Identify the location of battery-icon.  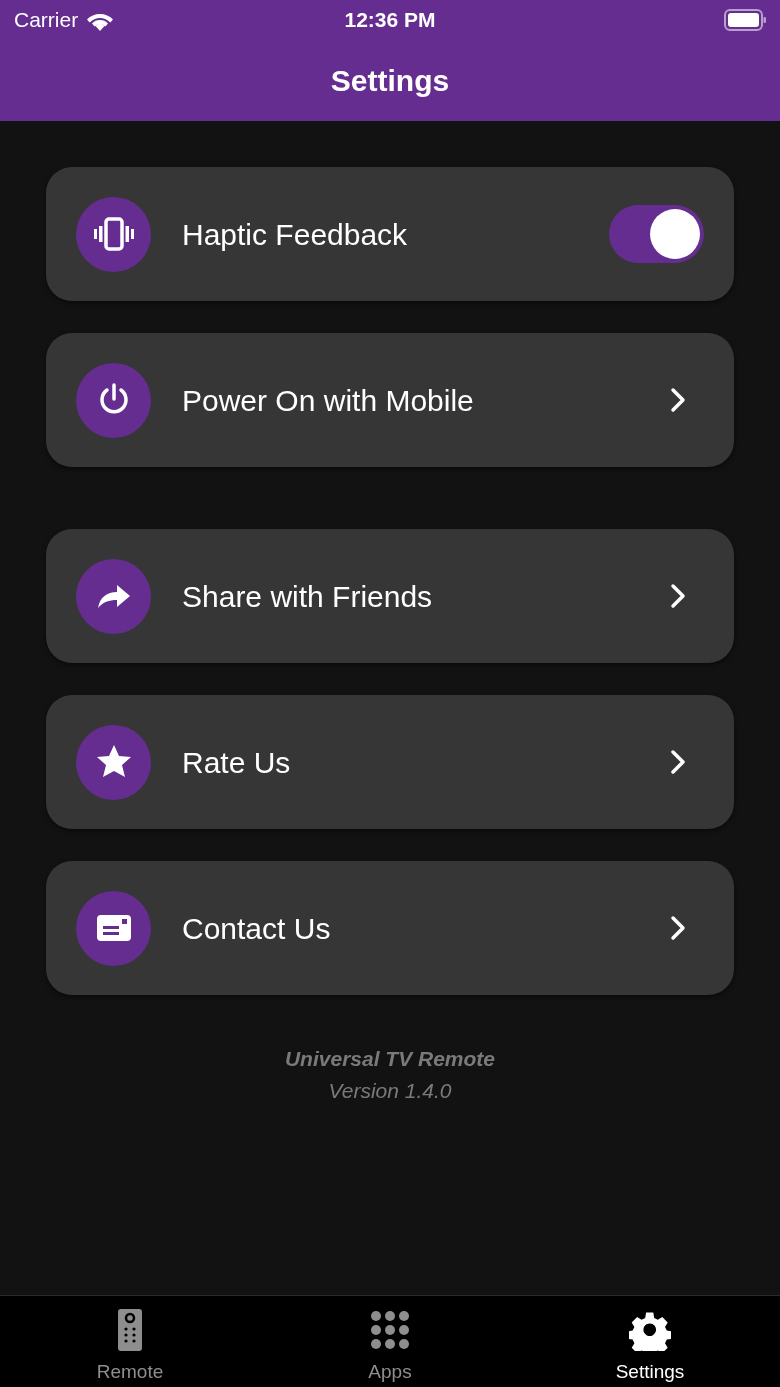
(745, 20).